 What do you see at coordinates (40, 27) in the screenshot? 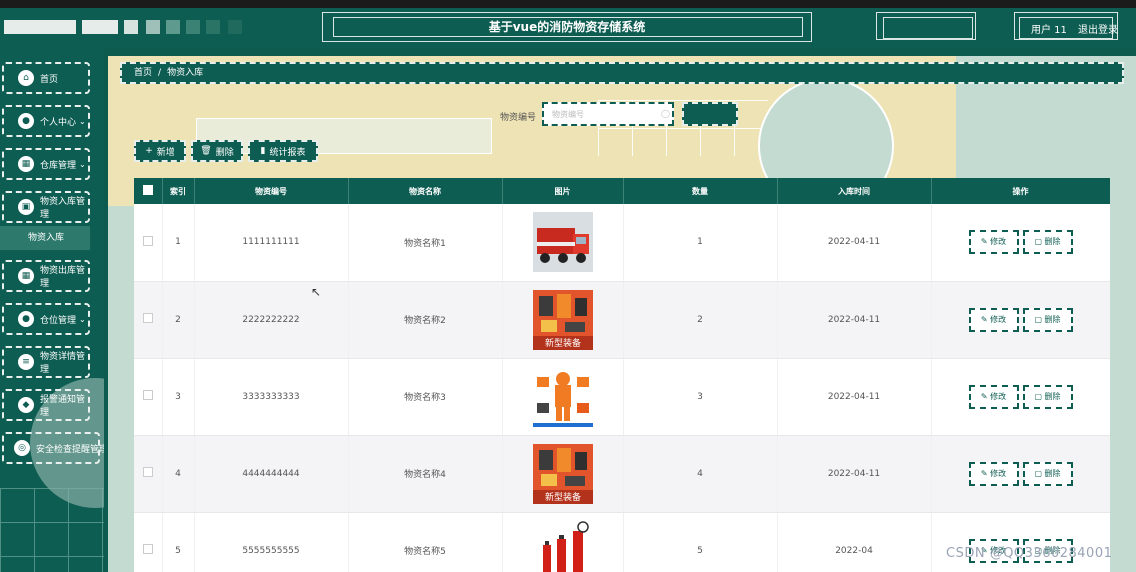
I see `deco-block` at bounding box center [40, 27].